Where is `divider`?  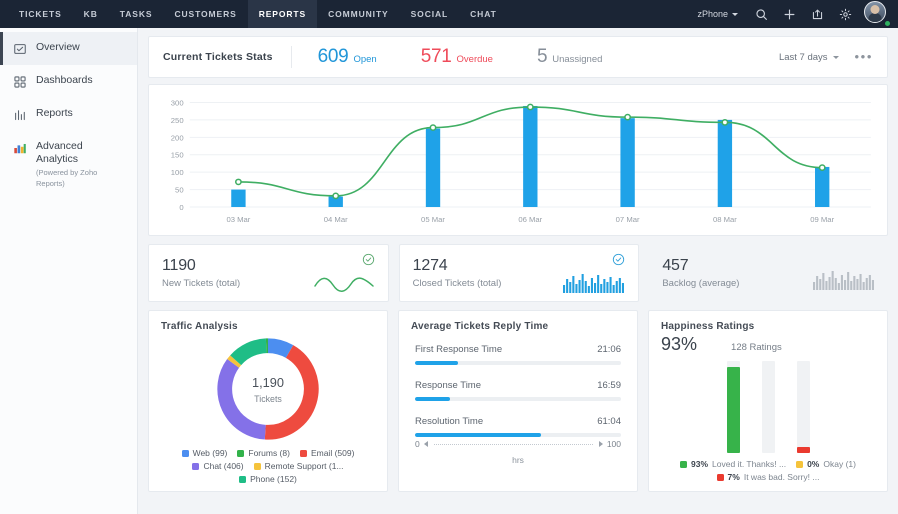 divider is located at coordinates (291, 57).